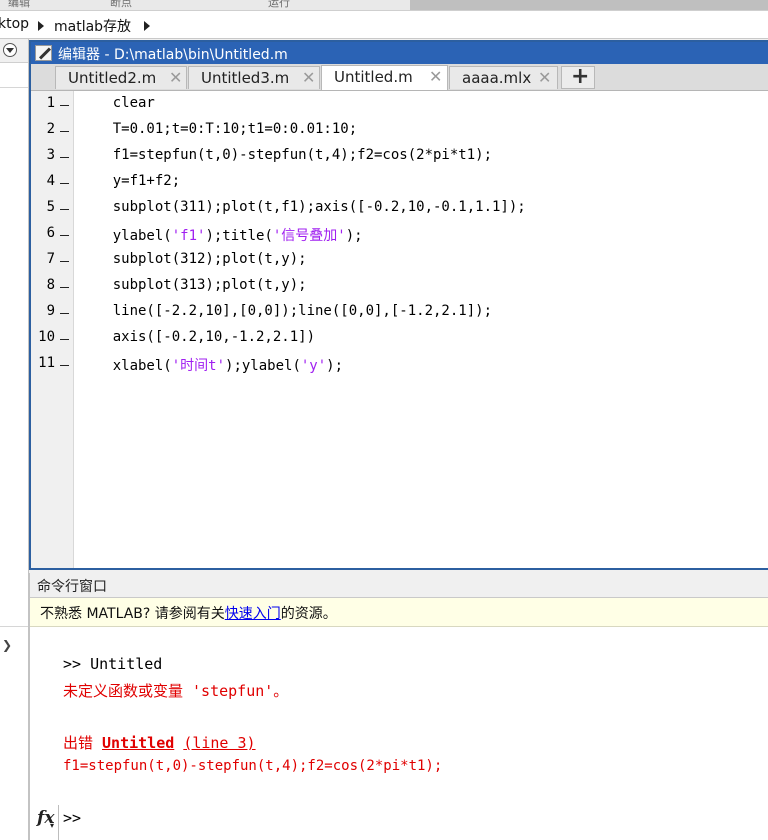 Image resolution: width=768 pixels, height=840 pixels. I want to click on ribbon-label-breakpoint: 断点, so click(121, 5).